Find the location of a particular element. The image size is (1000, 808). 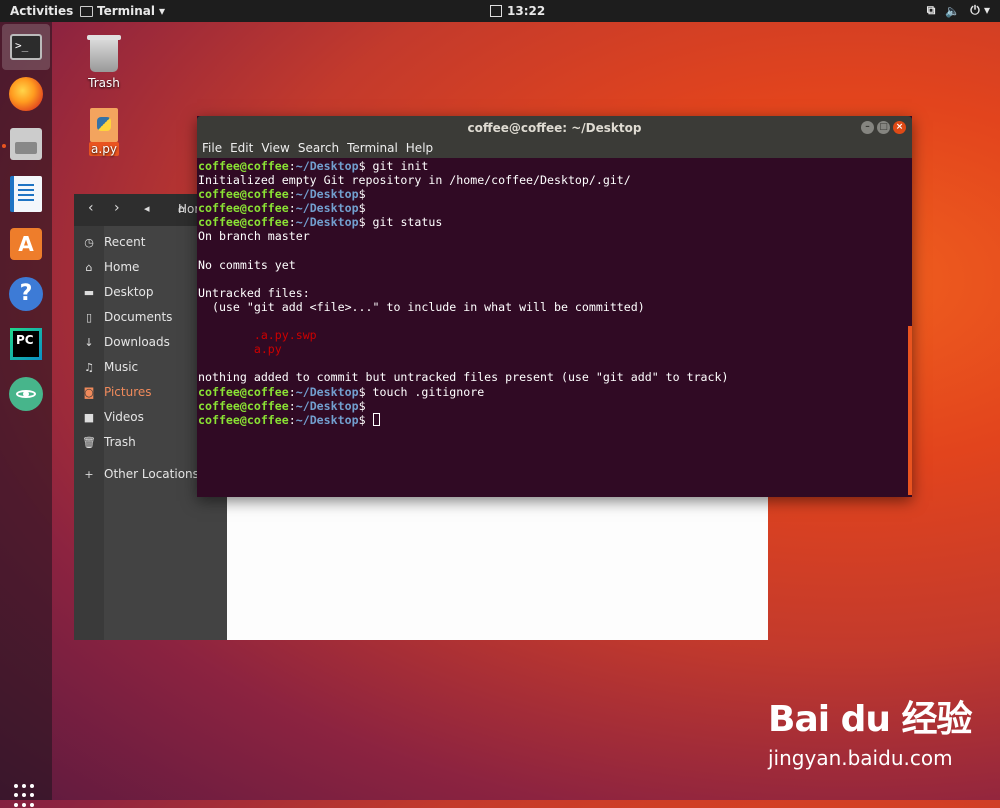

atom-icon is located at coordinates (26, 394).